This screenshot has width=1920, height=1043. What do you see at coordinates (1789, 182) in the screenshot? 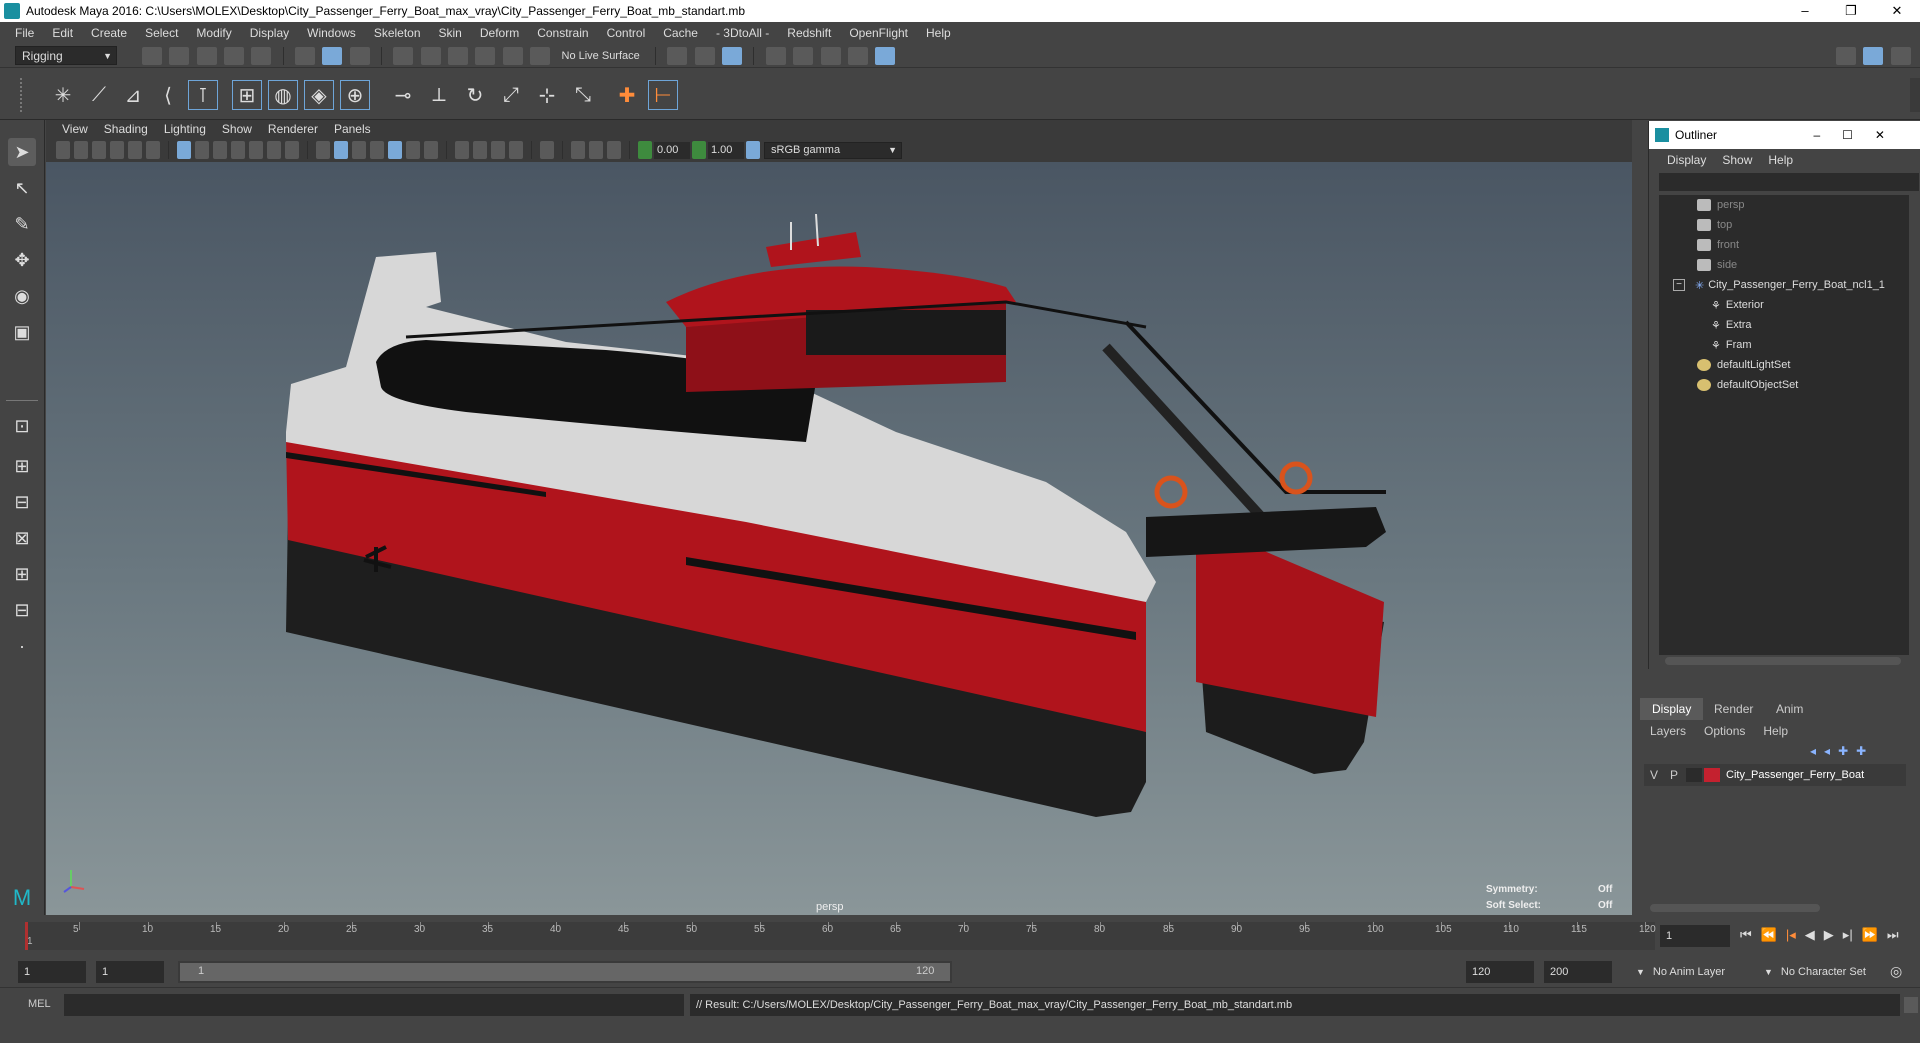
I see `outliner-search-input` at bounding box center [1789, 182].